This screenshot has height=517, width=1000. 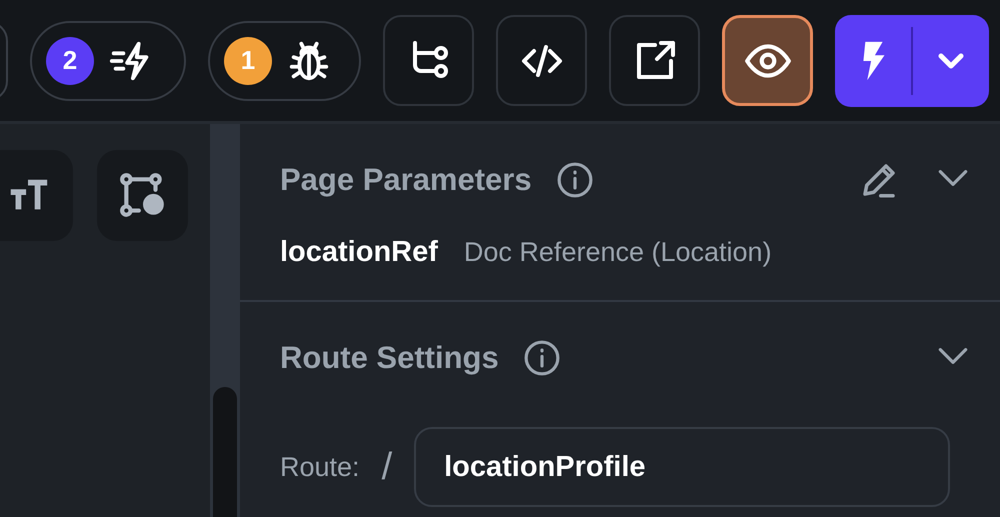 I want to click on section-title: Page Parameters, so click(x=406, y=180).